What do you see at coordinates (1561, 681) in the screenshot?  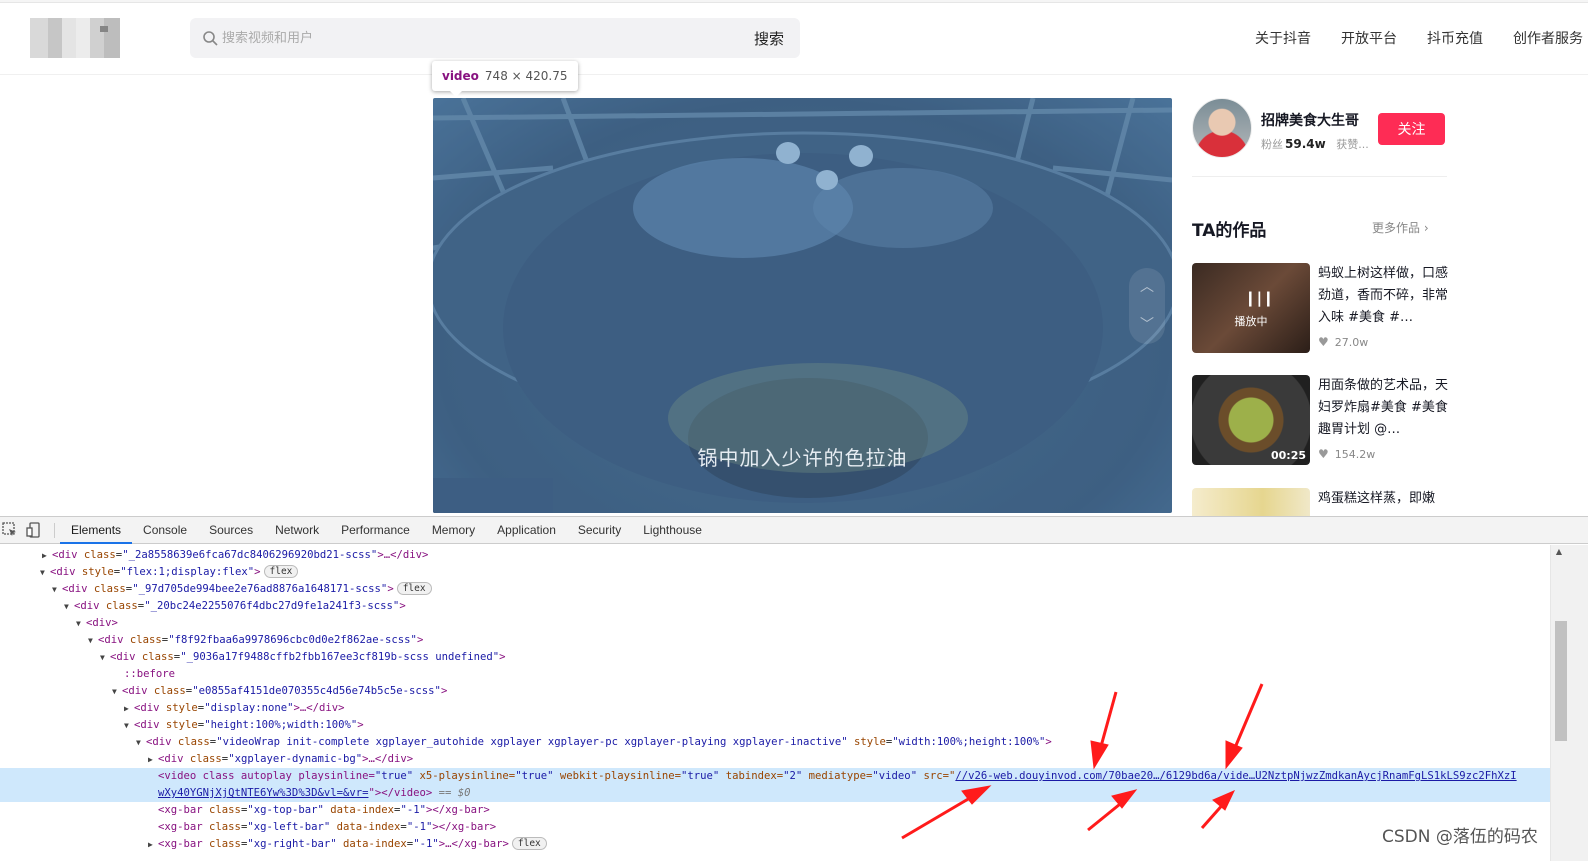 I see `scrollbar-thumb` at bounding box center [1561, 681].